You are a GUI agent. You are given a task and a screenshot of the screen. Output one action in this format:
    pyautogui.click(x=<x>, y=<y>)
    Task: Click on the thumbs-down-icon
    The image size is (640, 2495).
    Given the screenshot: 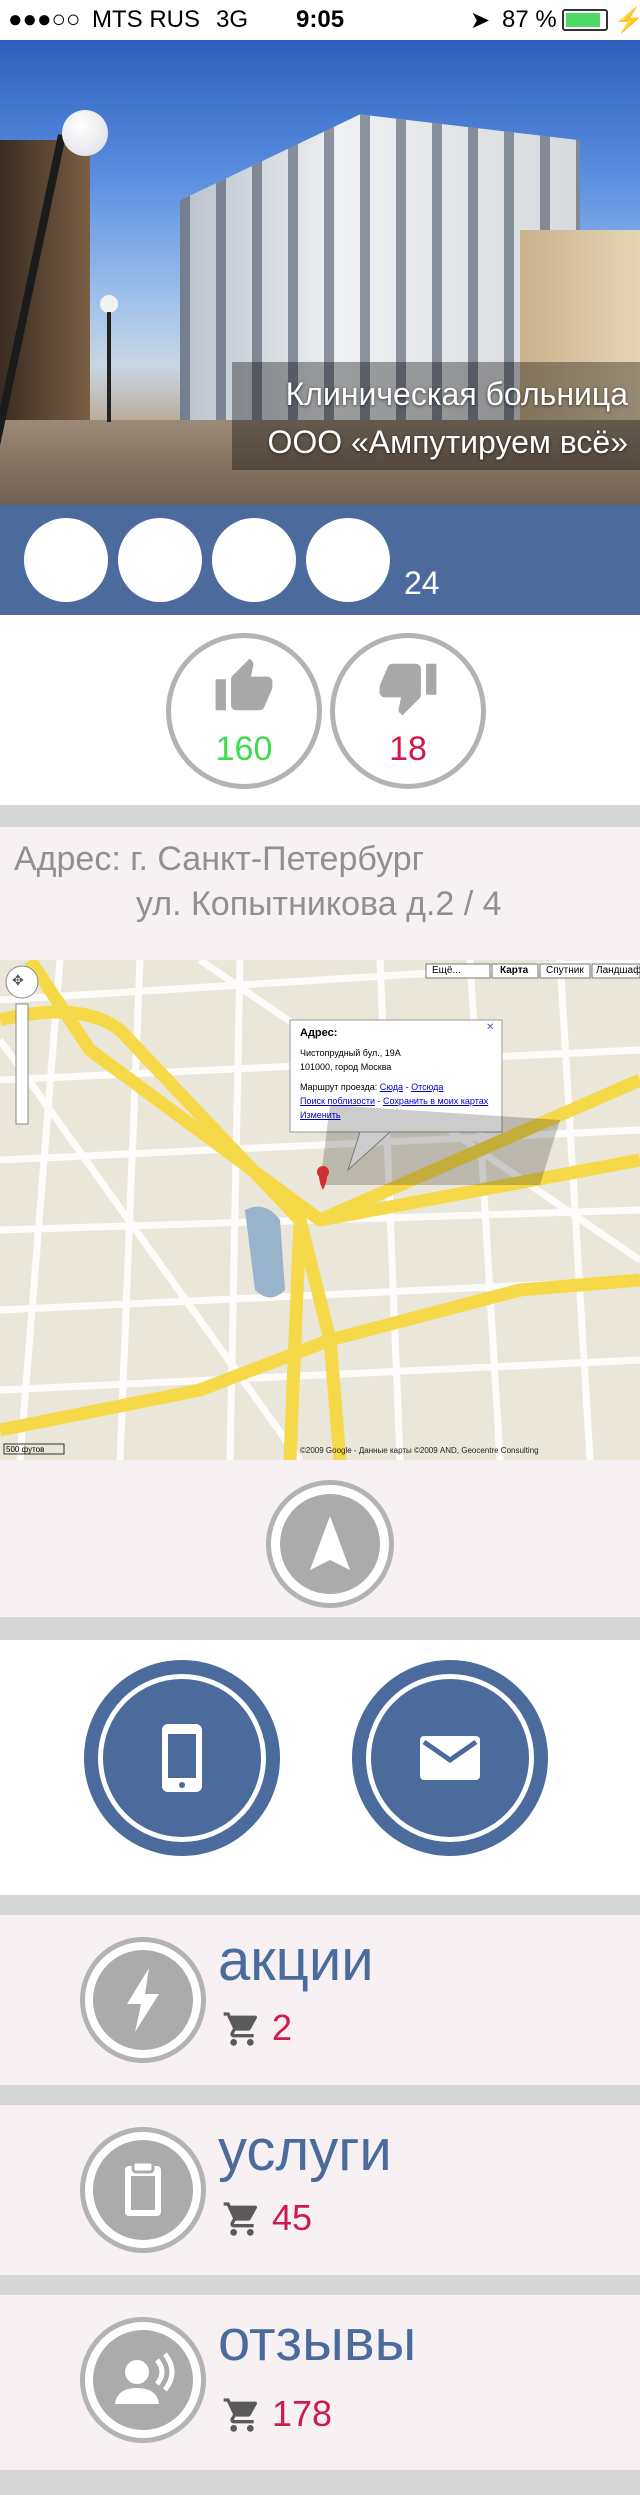 What is the action you would take?
    pyautogui.click(x=408, y=689)
    